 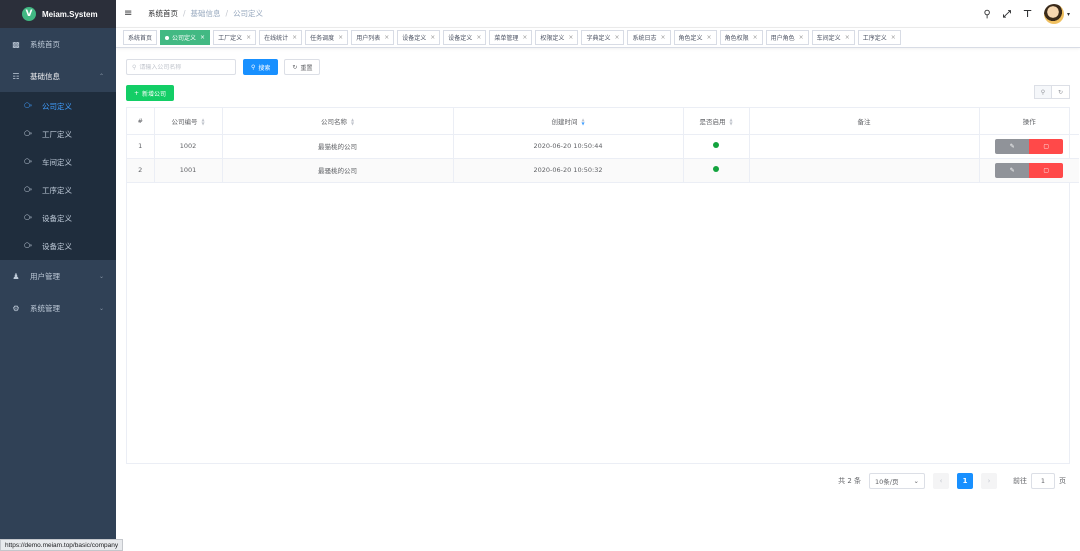 I want to click on sidebar-item-home: ▩ 系统首页, so click(x=58, y=44).